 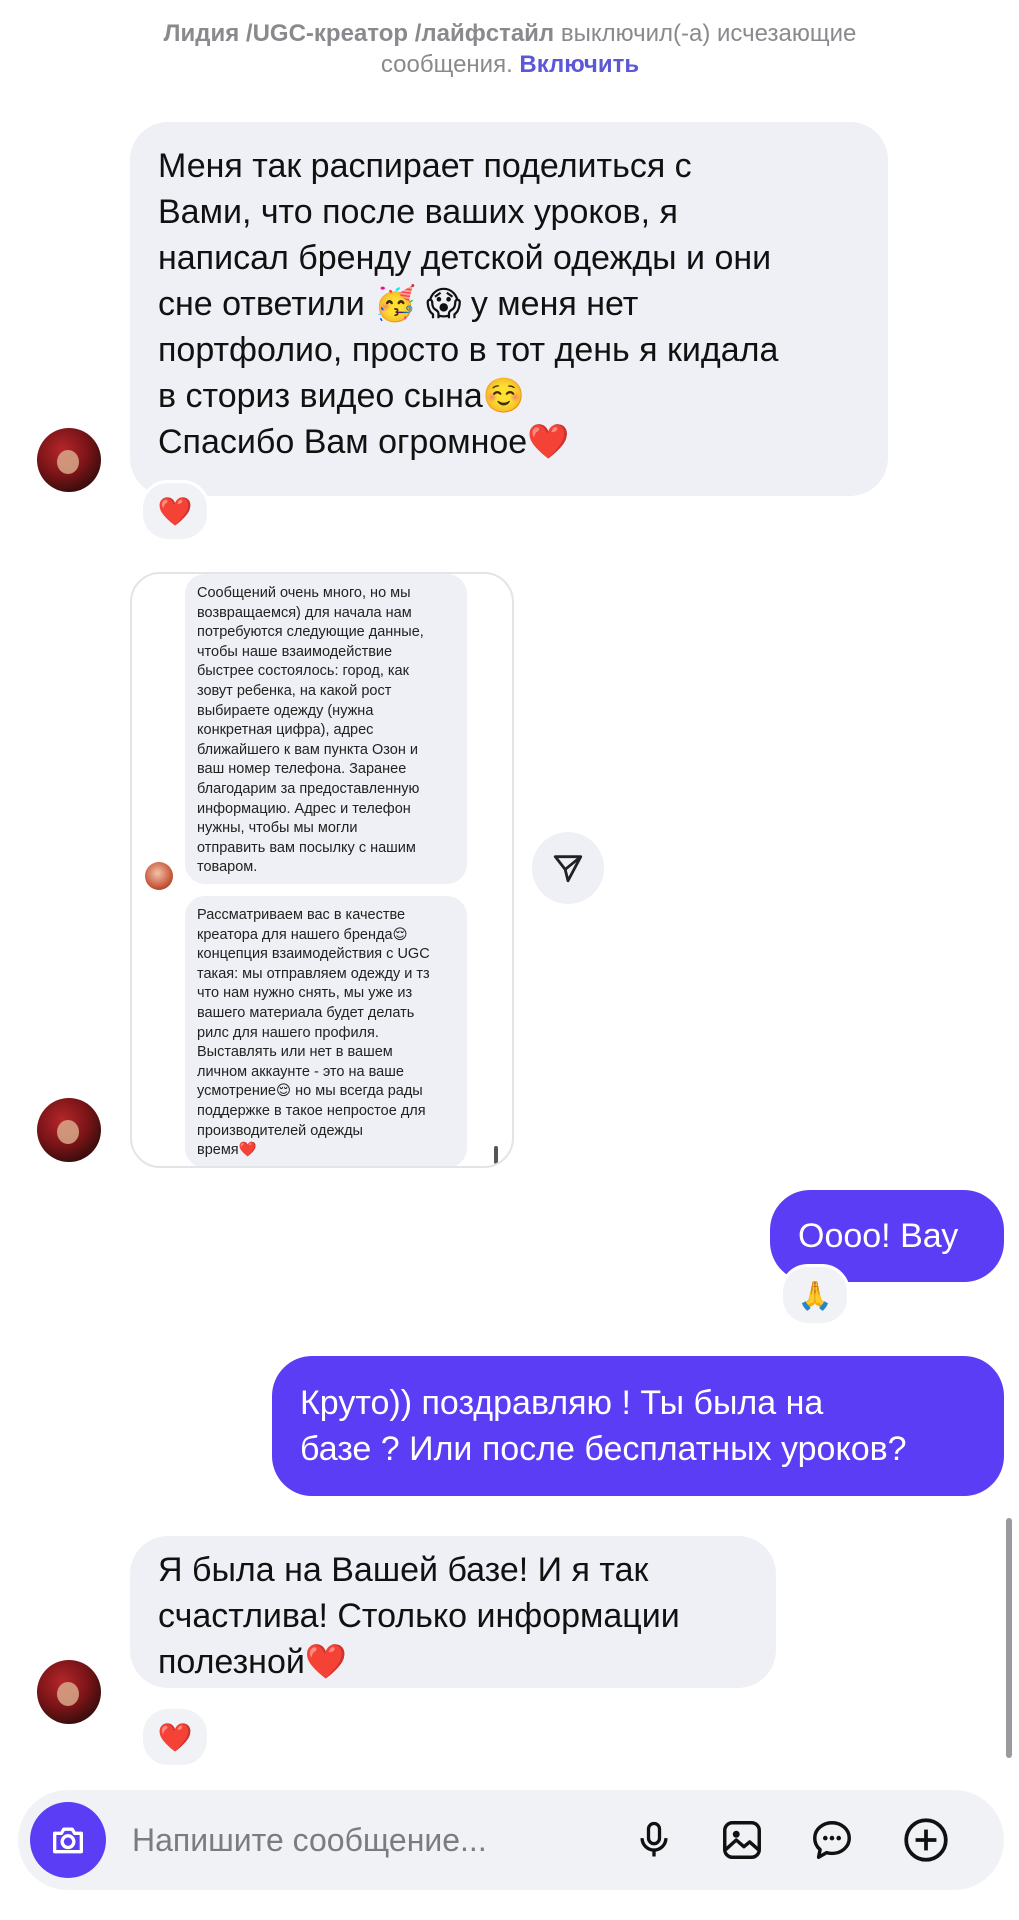 I want to click on send-icon, so click(x=568, y=869).